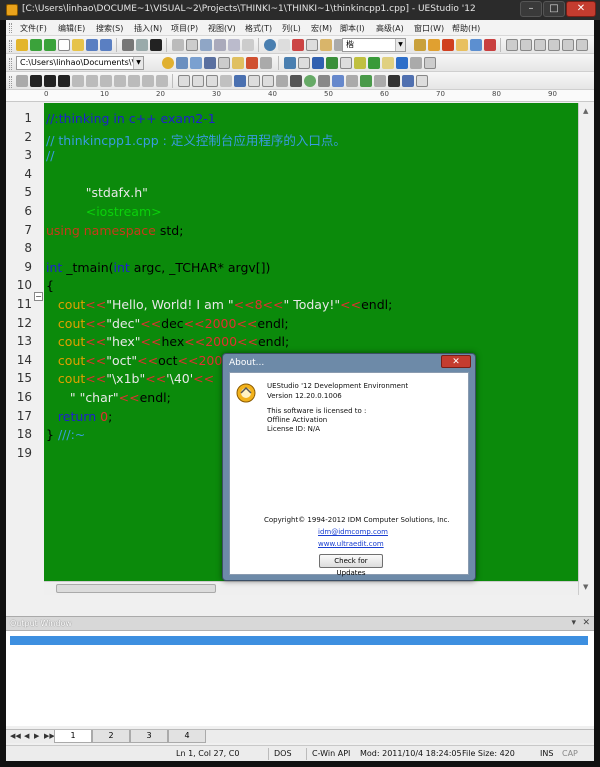 This screenshot has width=600, height=767. Describe the element at coordinates (148, 81) in the screenshot. I see `outdent-icon` at that location.